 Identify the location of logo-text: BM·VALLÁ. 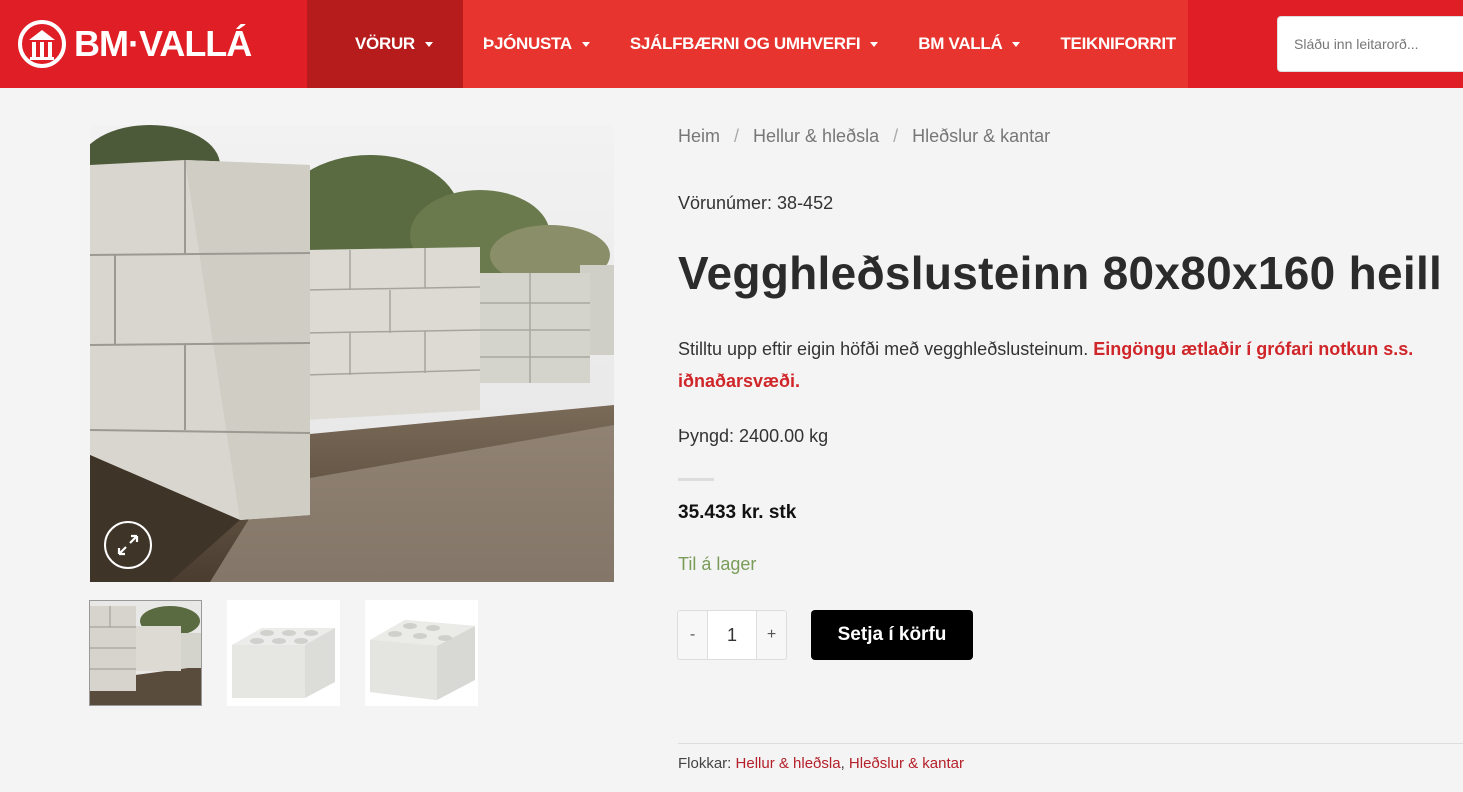
(163, 43).